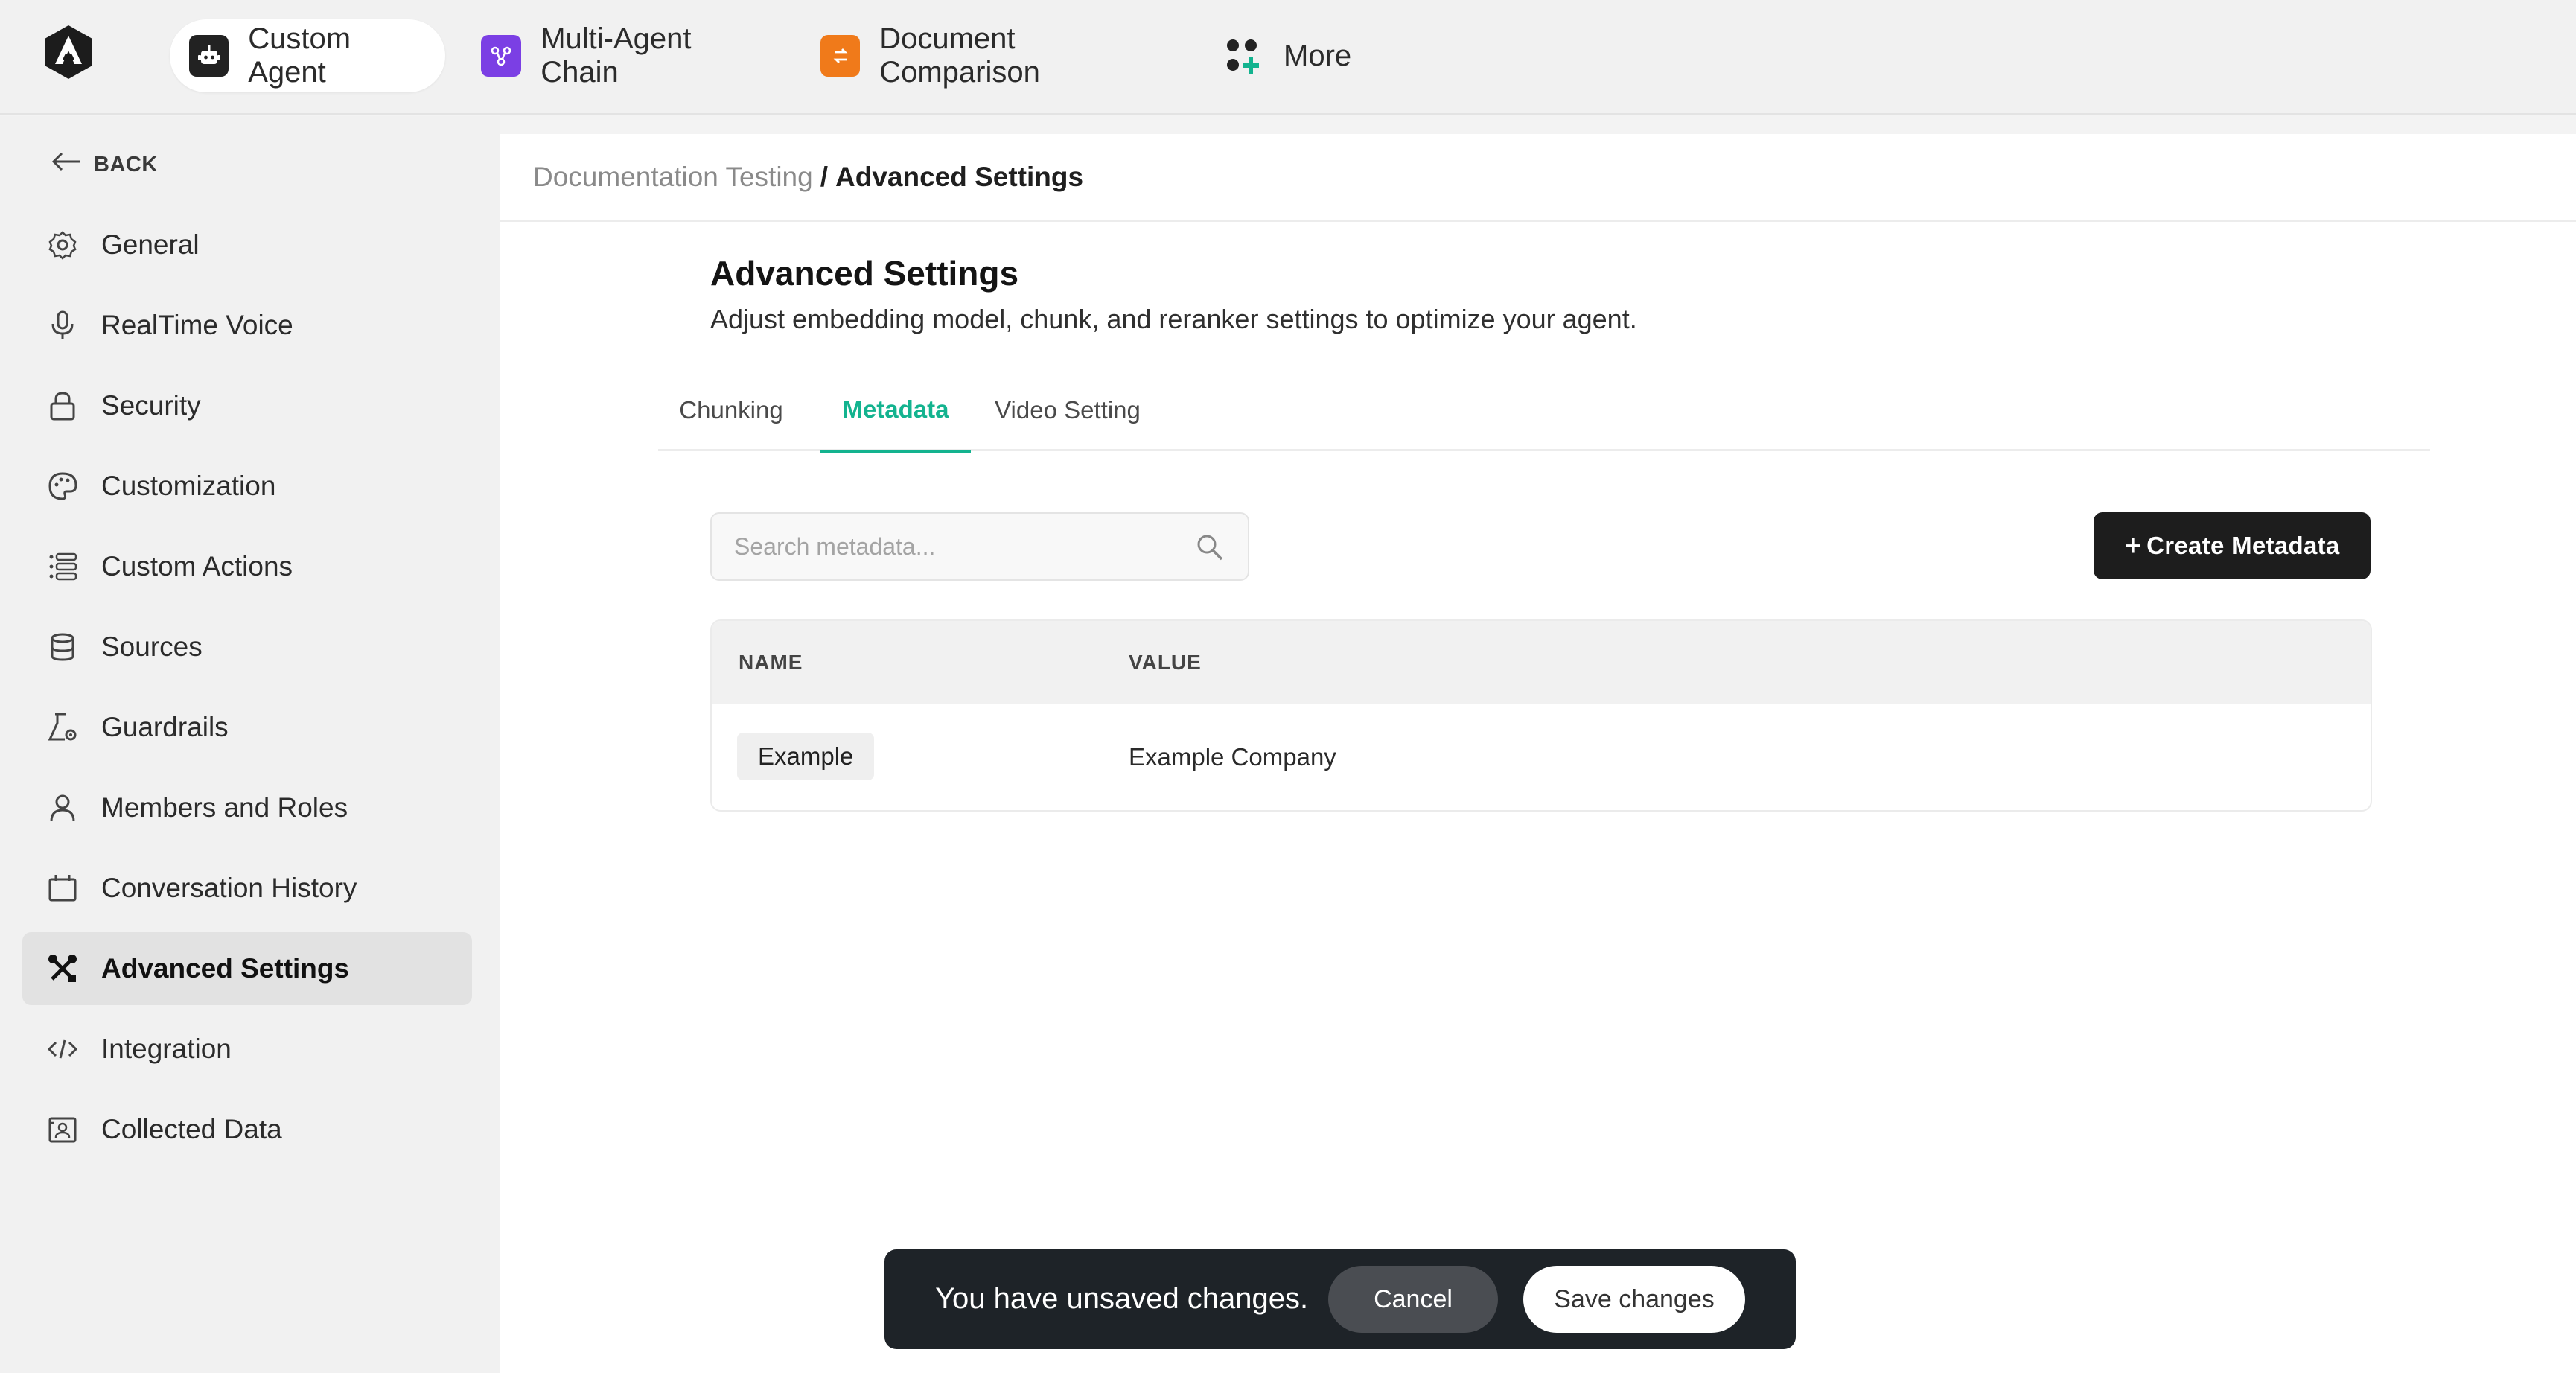  What do you see at coordinates (1634, 1299) in the screenshot?
I see `save-changes-button: Save changes` at bounding box center [1634, 1299].